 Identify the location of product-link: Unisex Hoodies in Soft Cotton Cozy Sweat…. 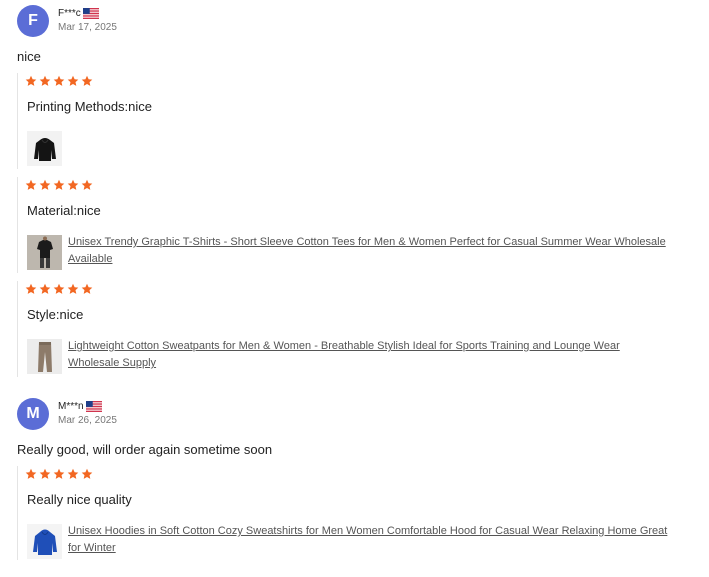
(368, 540).